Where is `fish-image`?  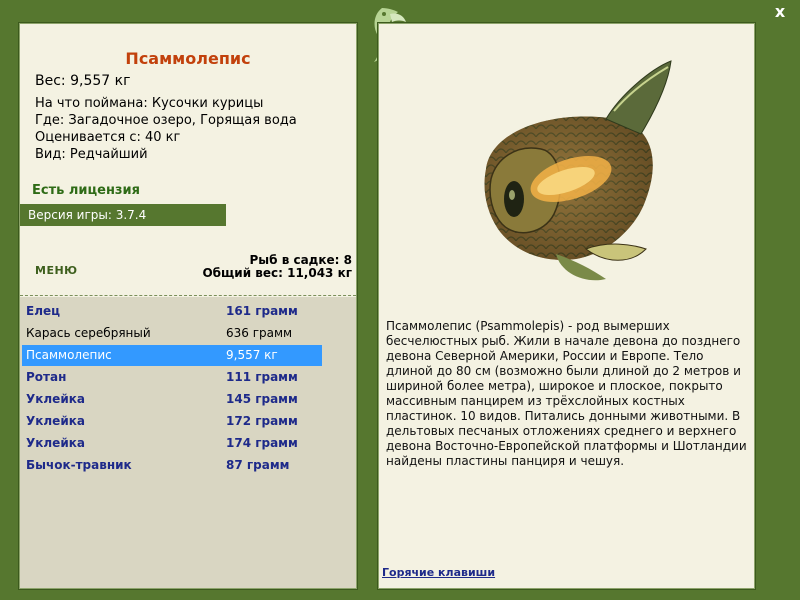 fish-image is located at coordinates (578, 170).